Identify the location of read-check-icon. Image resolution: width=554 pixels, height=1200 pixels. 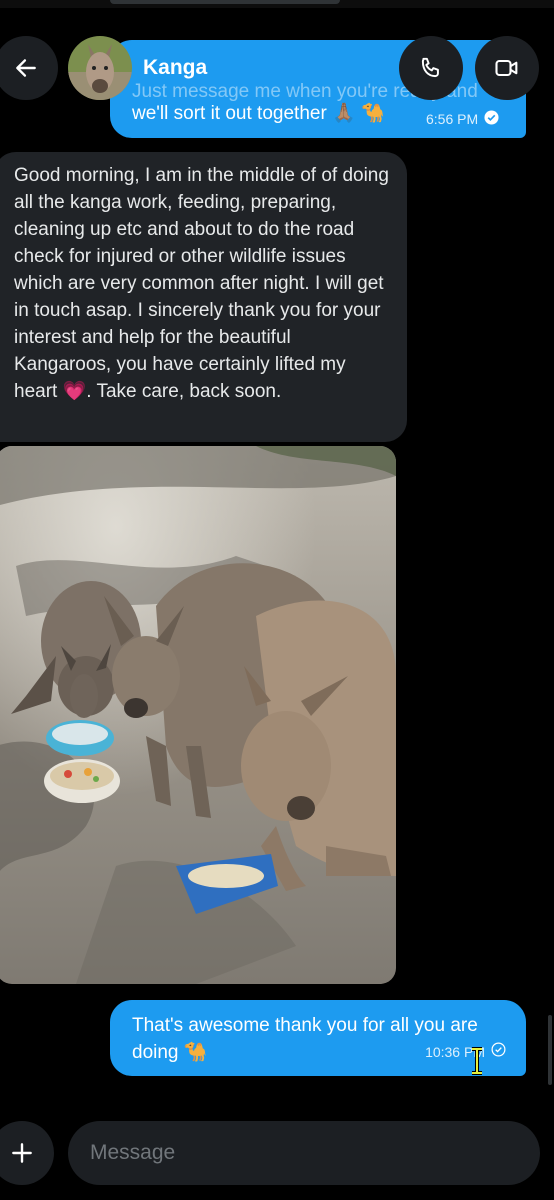
(491, 119).